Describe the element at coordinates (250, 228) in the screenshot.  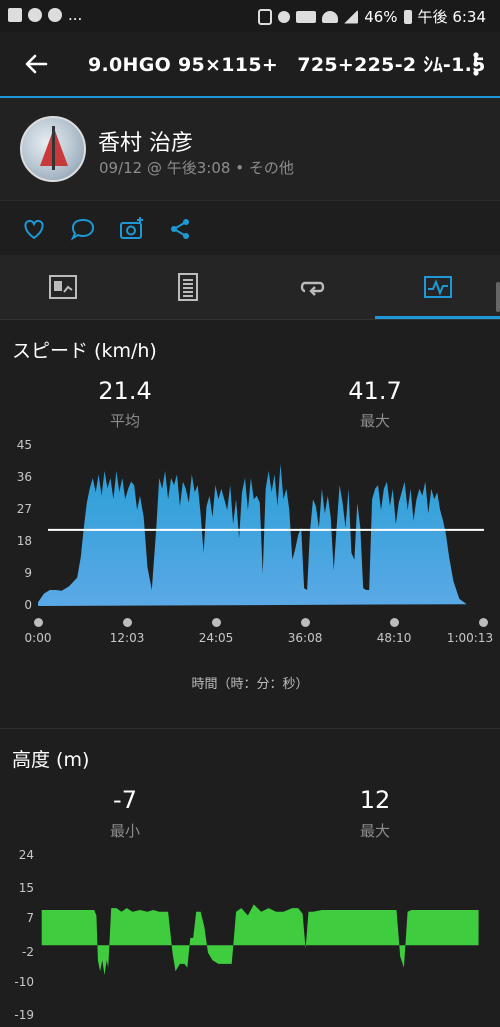
I see `action-bar` at that location.